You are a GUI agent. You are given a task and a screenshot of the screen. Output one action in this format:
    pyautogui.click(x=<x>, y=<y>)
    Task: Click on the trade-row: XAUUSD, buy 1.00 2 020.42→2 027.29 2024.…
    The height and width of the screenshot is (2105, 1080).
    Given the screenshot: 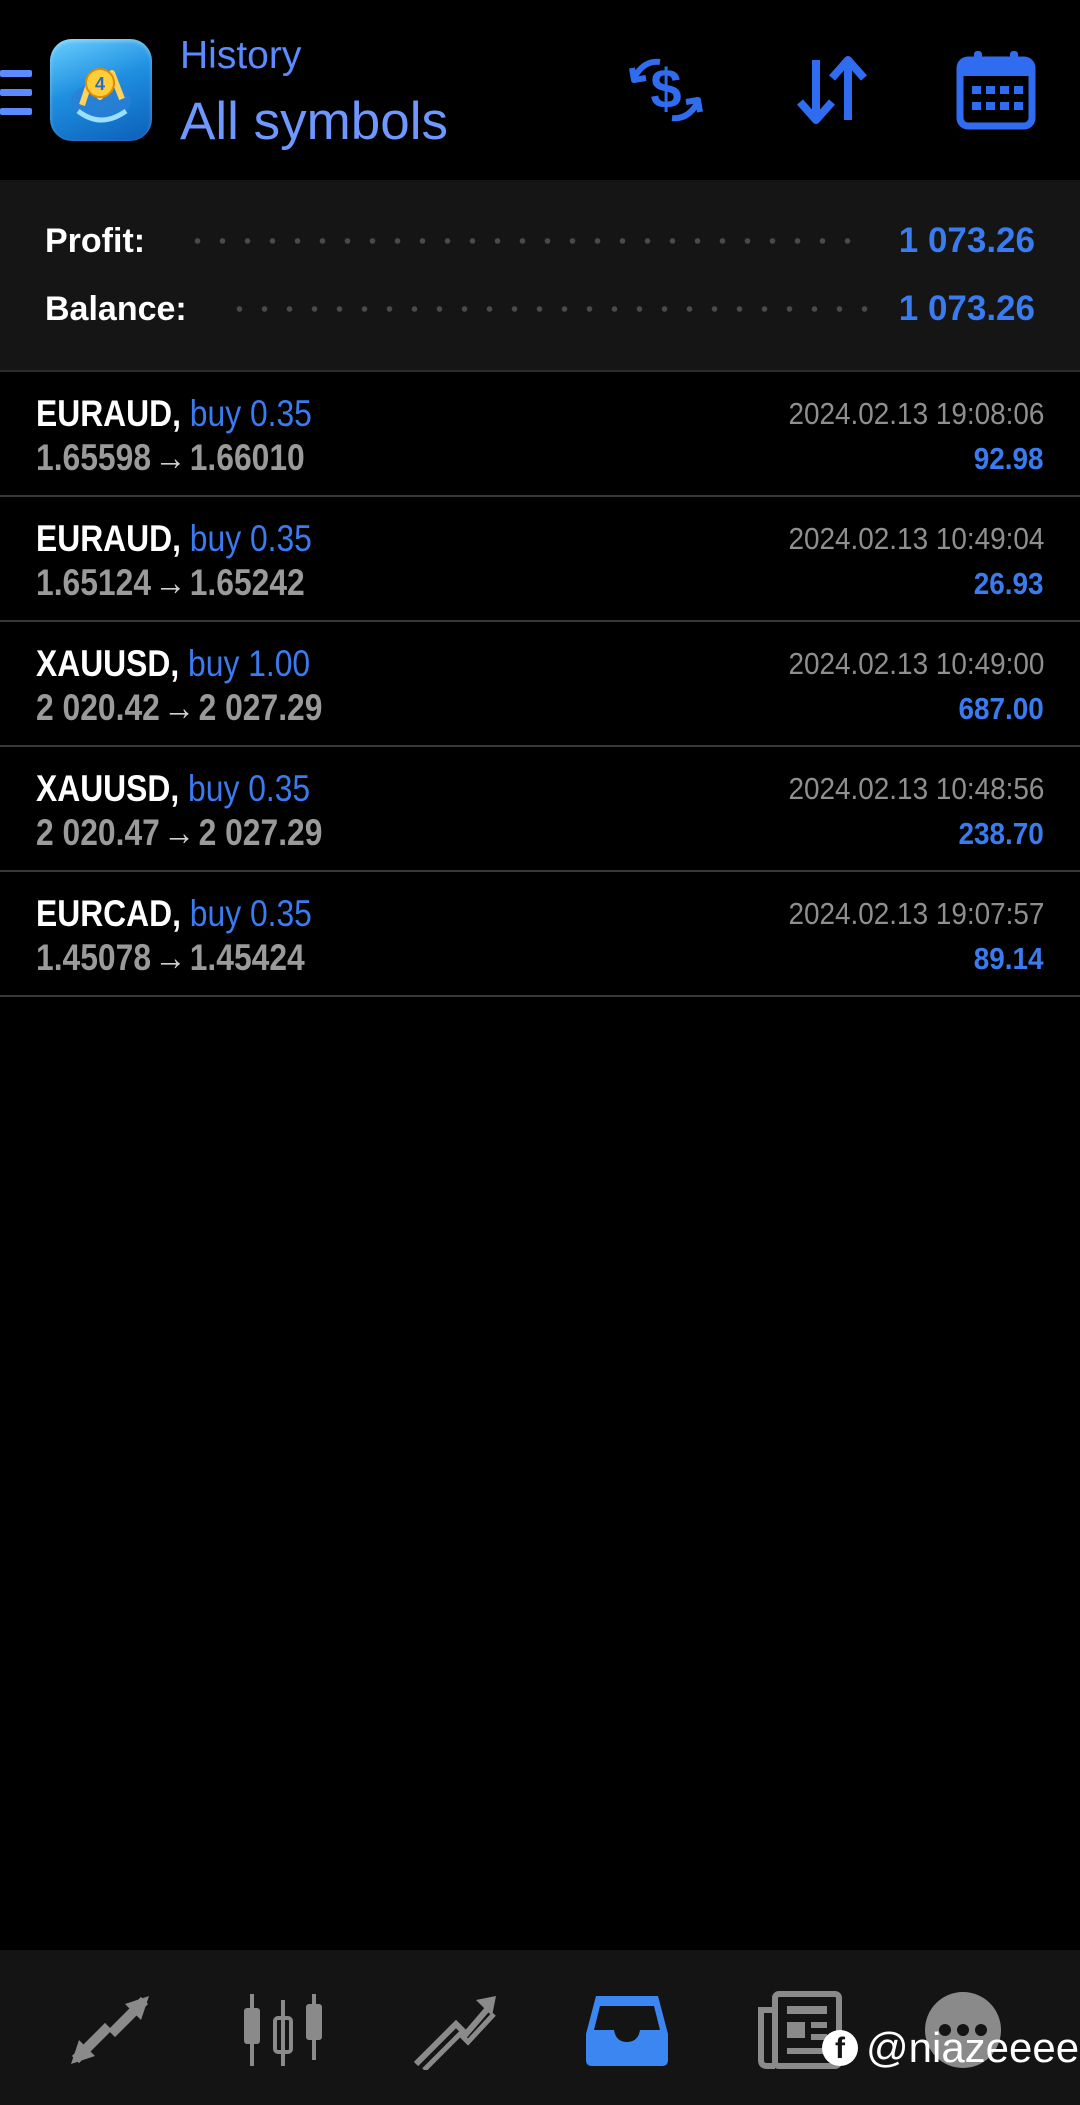 What is the action you would take?
    pyautogui.click(x=540, y=684)
    